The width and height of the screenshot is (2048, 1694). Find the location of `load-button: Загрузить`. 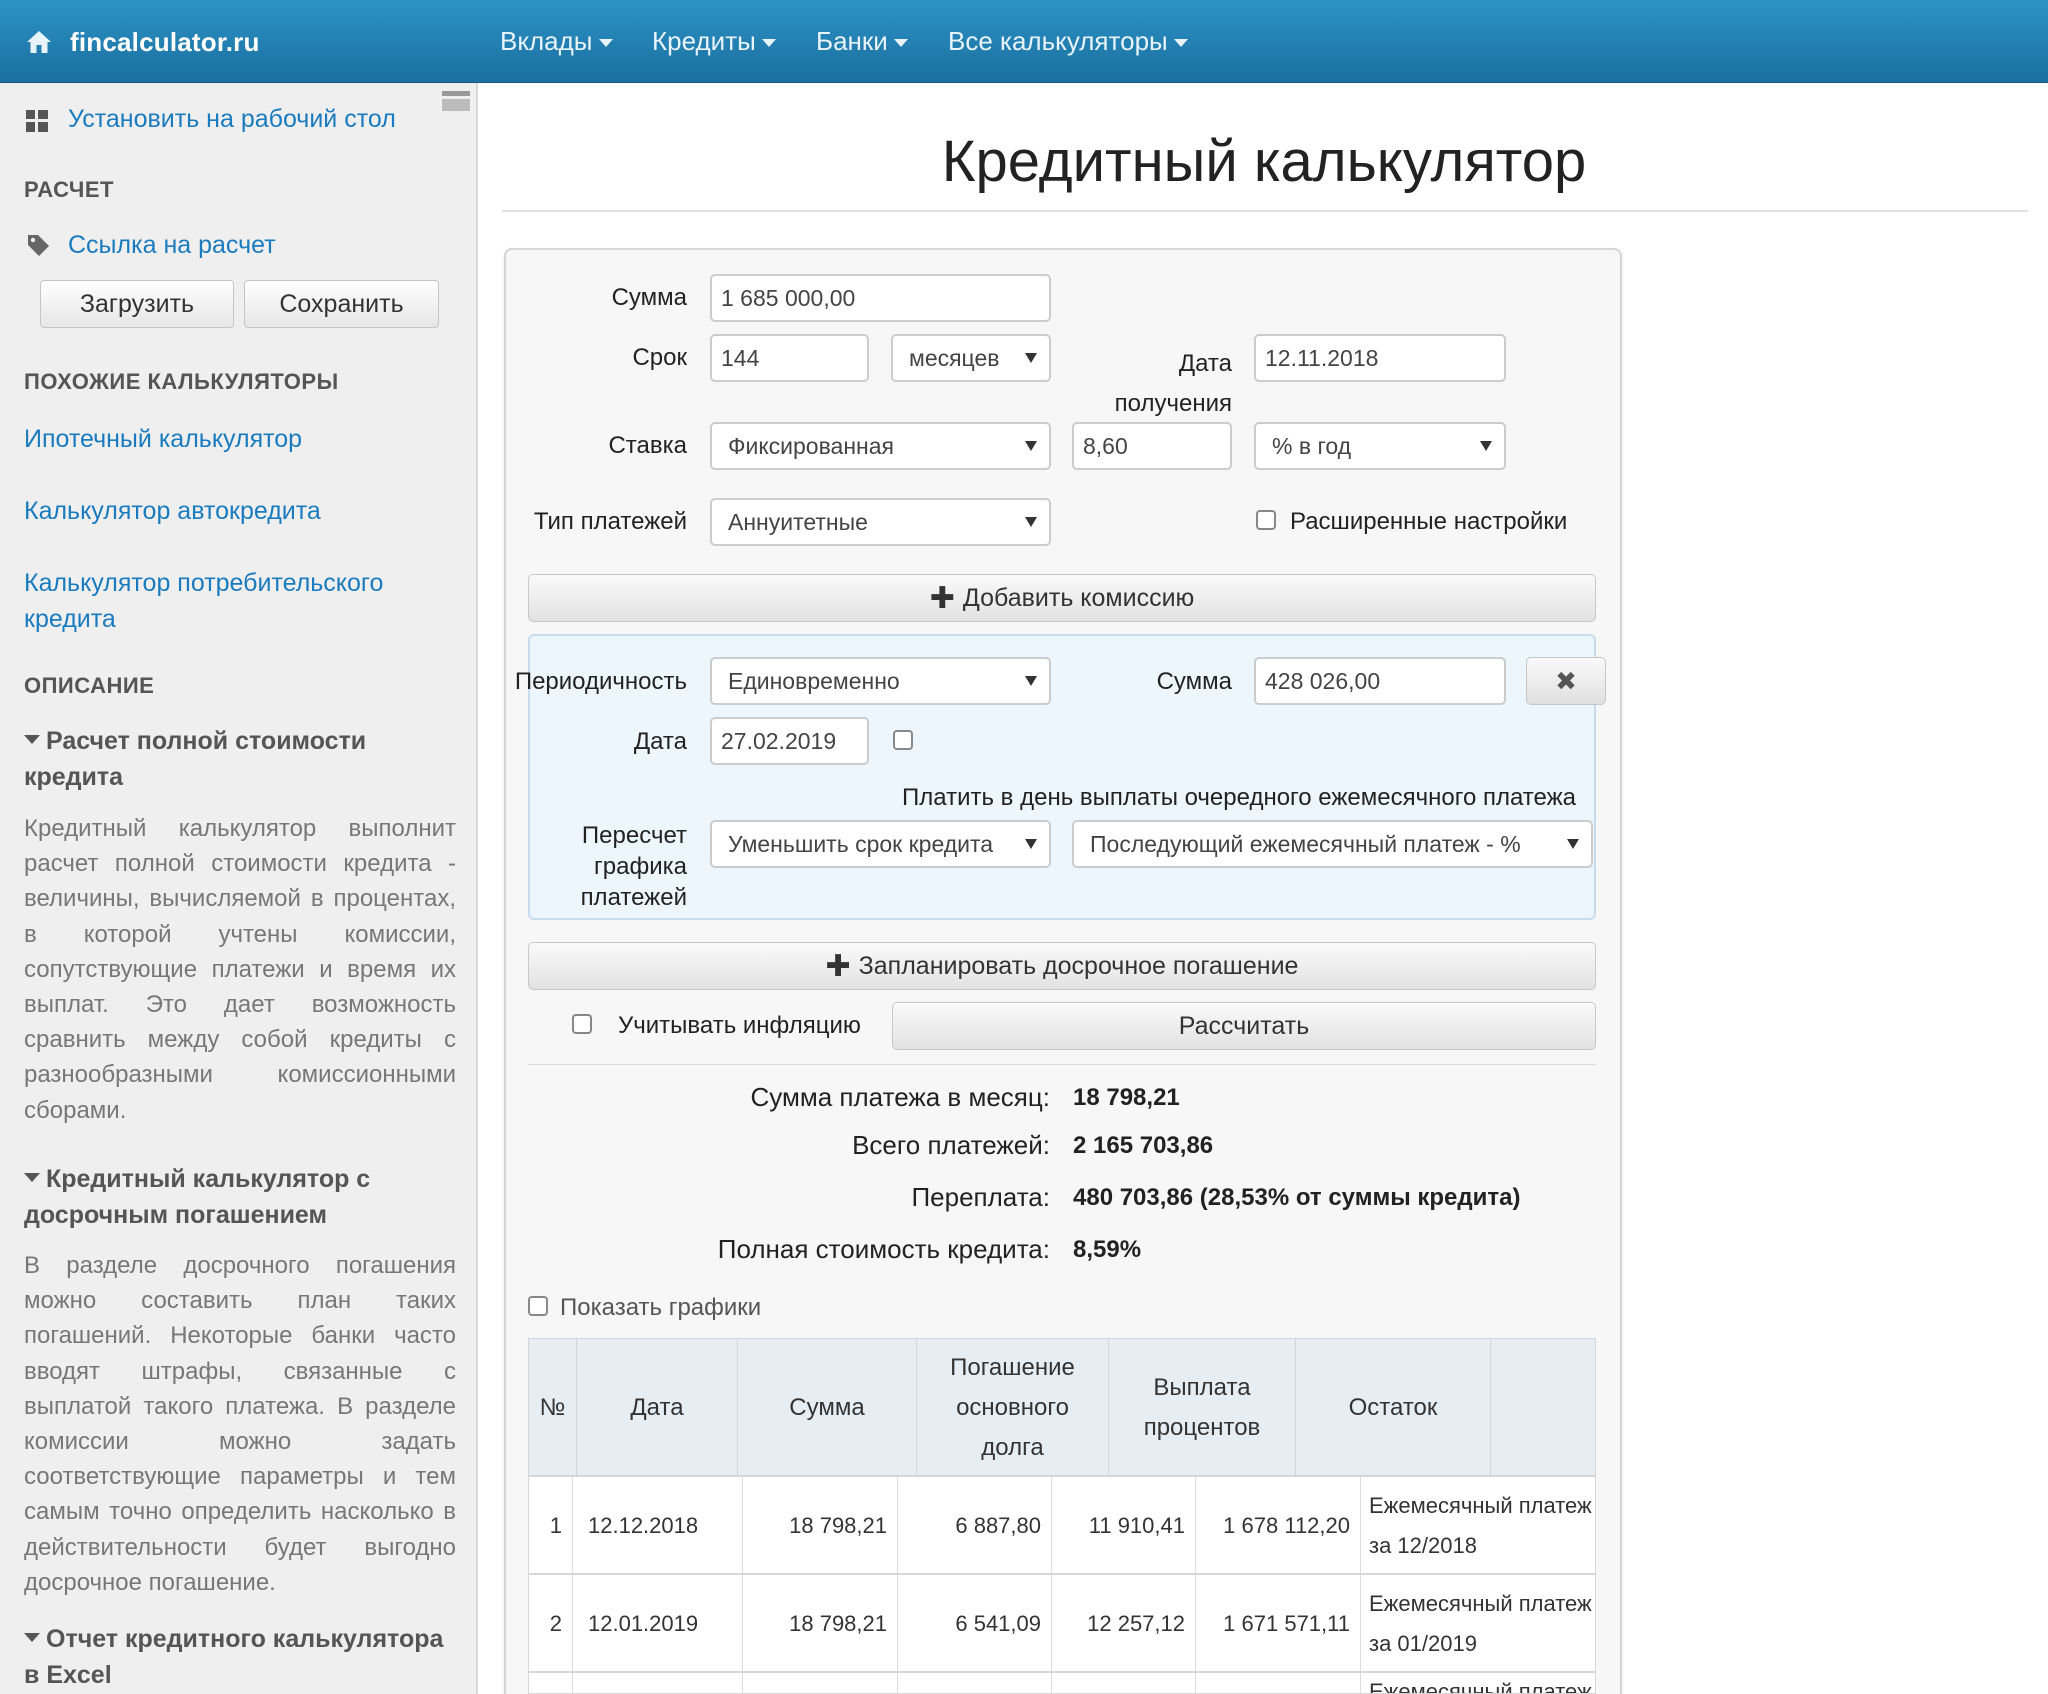

load-button: Загрузить is located at coordinates (137, 304).